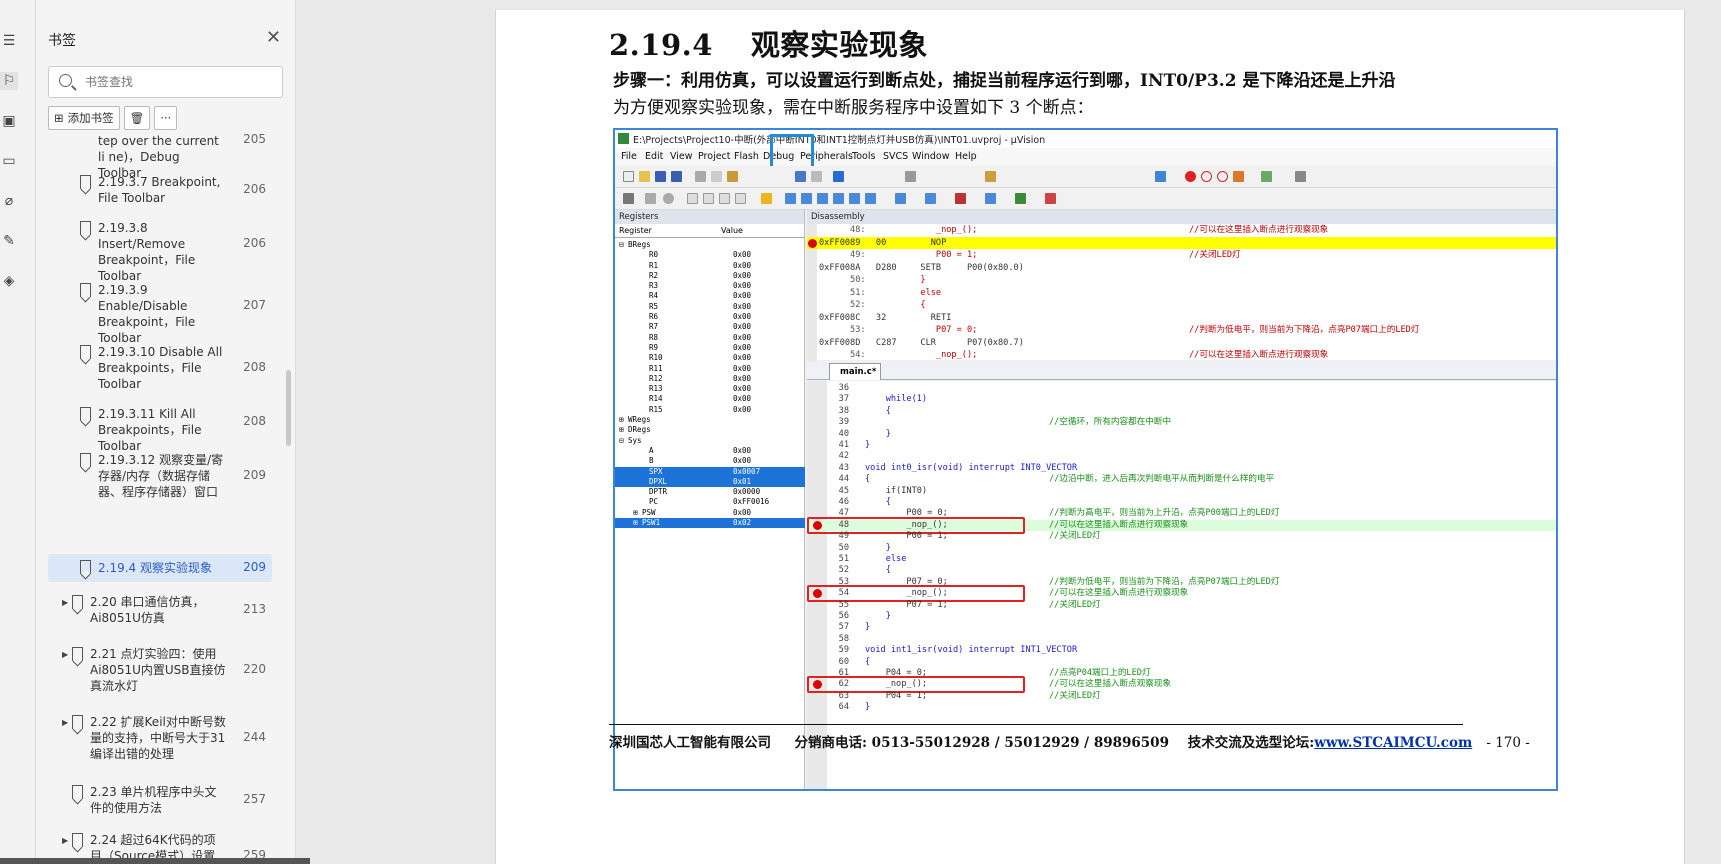  Describe the element at coordinates (644, 176) in the screenshot. I see `open-icon` at that location.